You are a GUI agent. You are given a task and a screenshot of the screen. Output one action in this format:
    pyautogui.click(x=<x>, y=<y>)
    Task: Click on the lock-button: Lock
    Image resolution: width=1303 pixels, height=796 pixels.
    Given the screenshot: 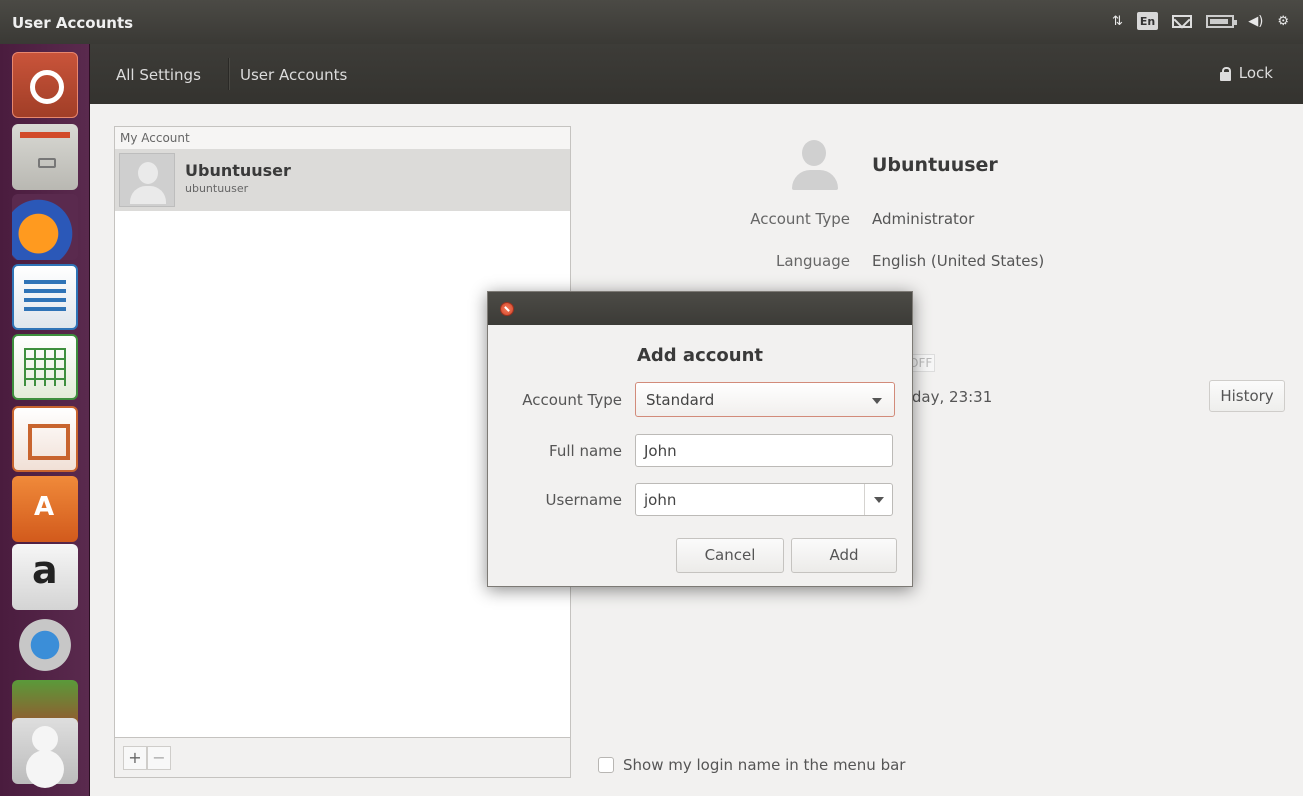 What is the action you would take?
    pyautogui.click(x=1246, y=73)
    